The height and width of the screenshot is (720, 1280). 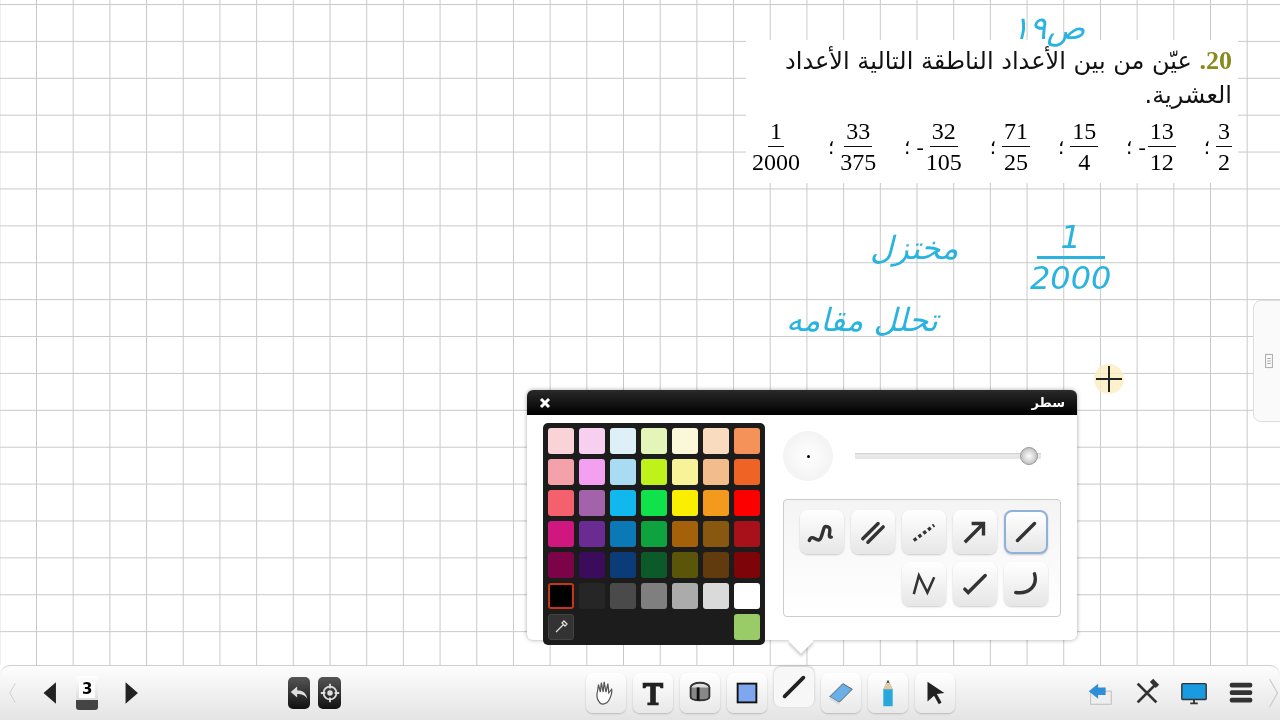 I want to click on eyedropper-icon, so click(x=561, y=627).